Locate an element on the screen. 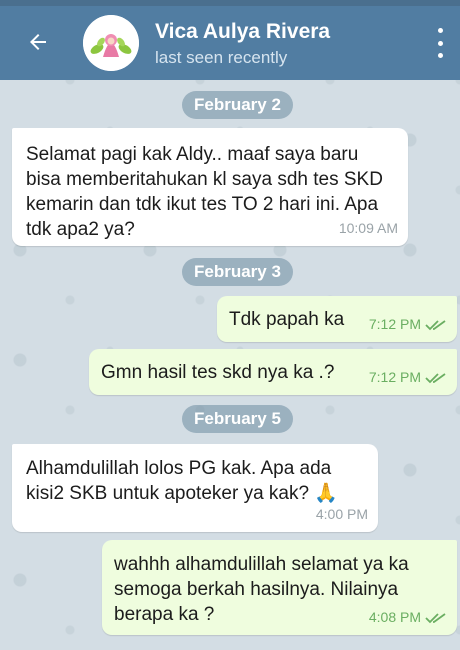 The height and width of the screenshot is (650, 460). message-bubble-outgoing: Gmn hasil tes skd nya ka .? 7:12 PM is located at coordinates (273, 372).